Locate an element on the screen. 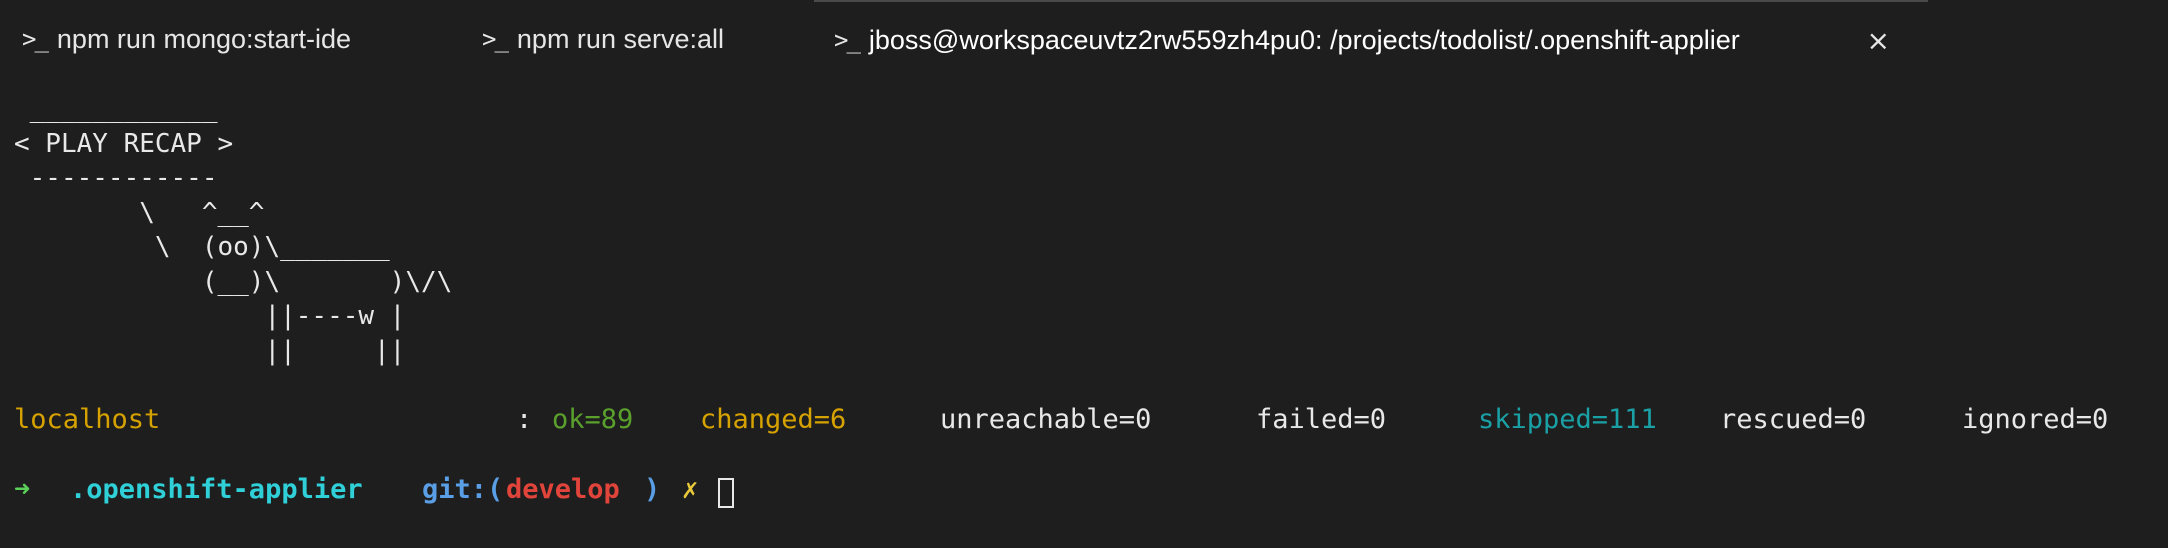  terminal-cursor is located at coordinates (726, 493).